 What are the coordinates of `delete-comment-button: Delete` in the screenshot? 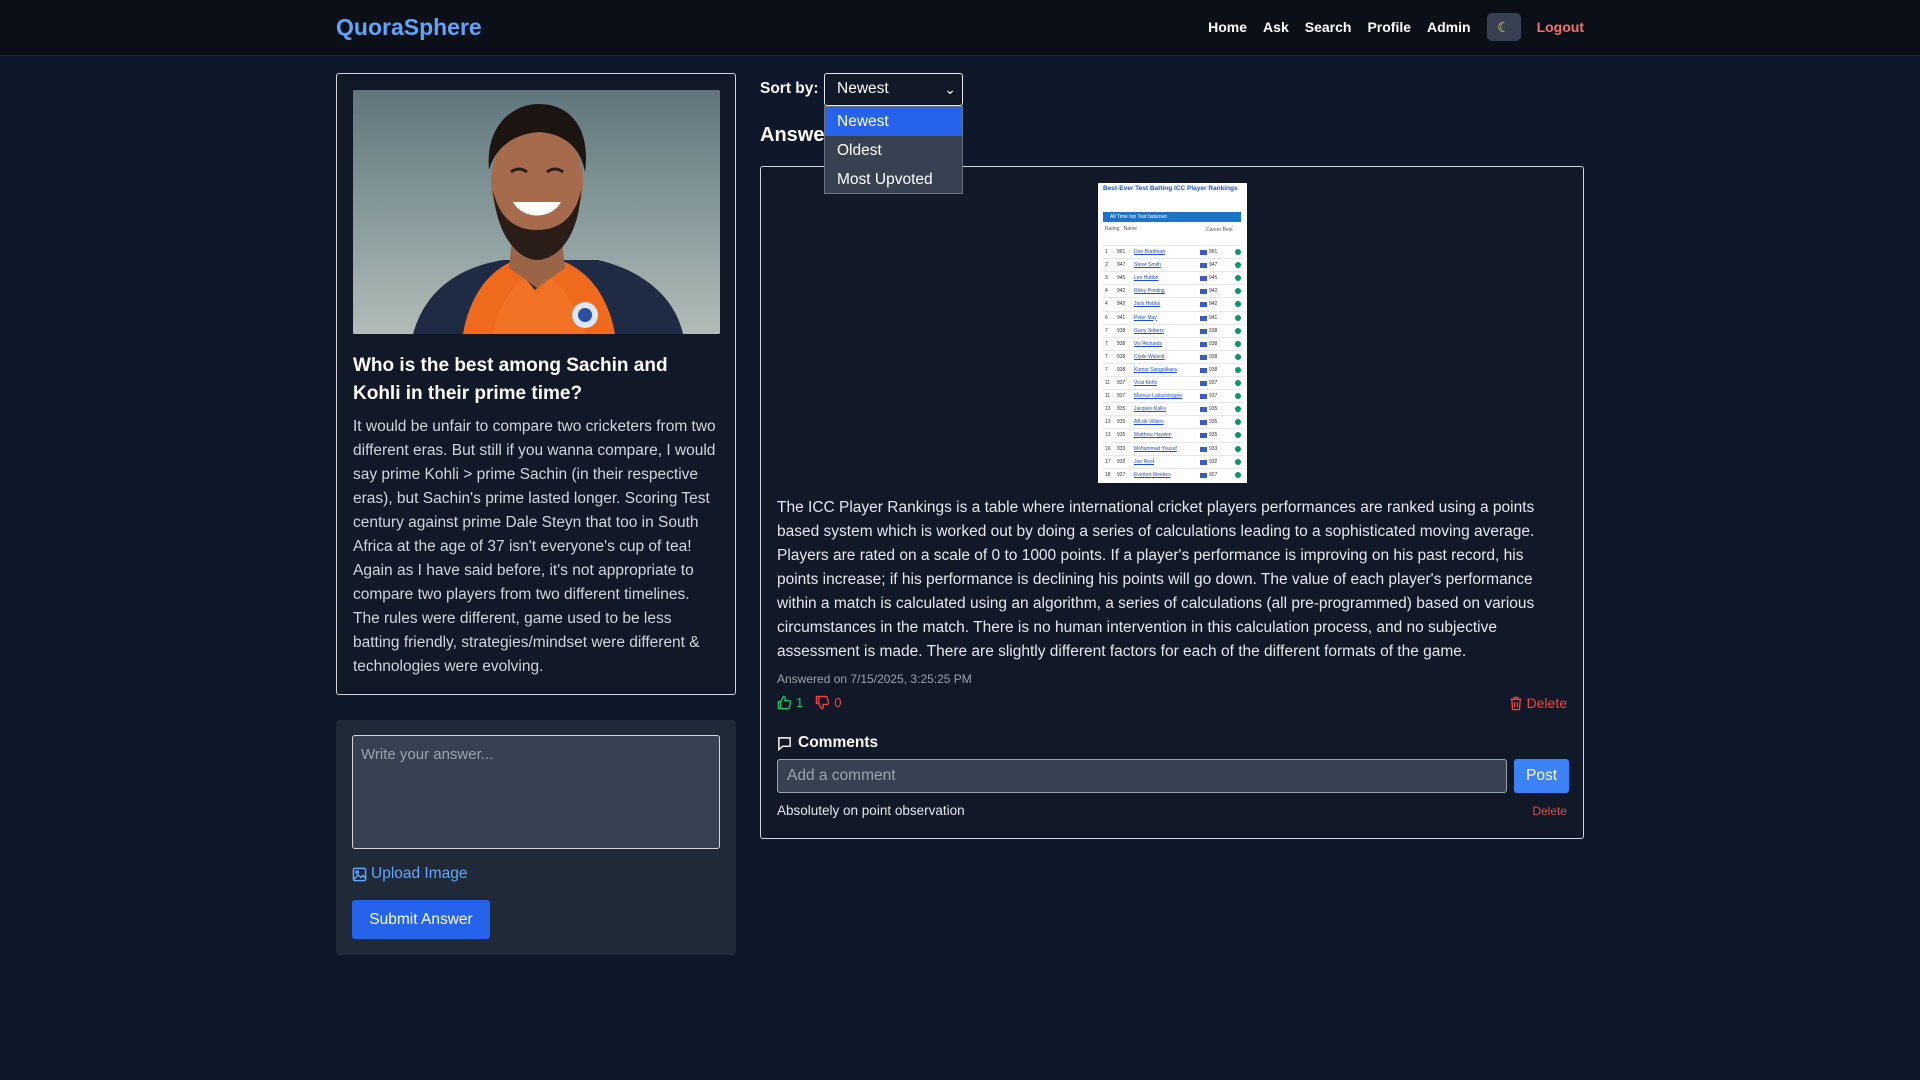 It's located at (1549, 811).